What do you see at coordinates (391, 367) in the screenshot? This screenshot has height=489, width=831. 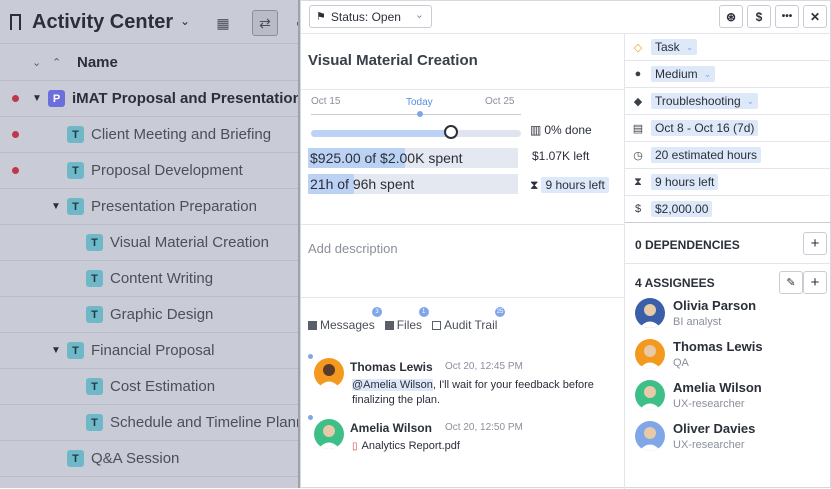 I see `message-author: Thomas Lewis` at bounding box center [391, 367].